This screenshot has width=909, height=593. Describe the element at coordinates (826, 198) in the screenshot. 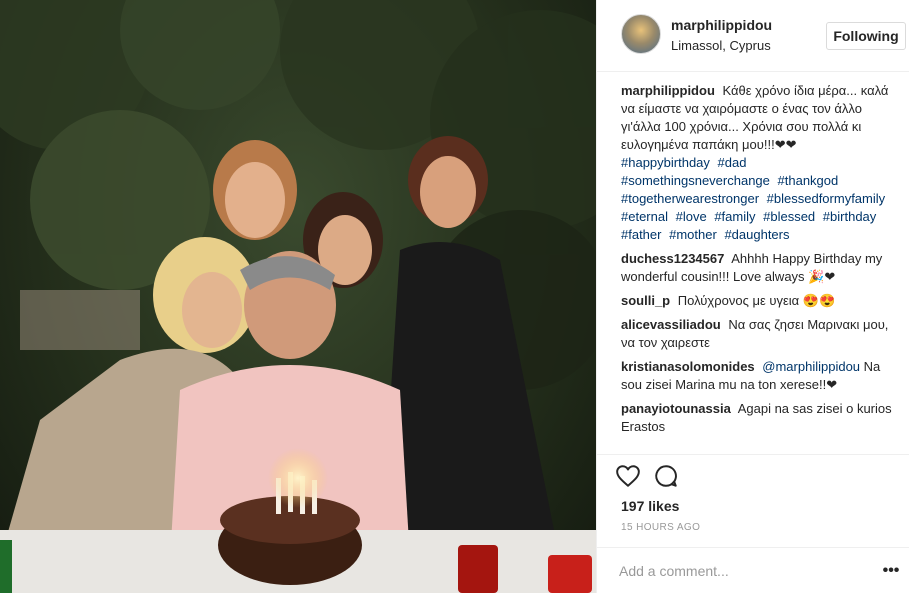

I see `hashtag-link: #blessedformyfamily` at that location.